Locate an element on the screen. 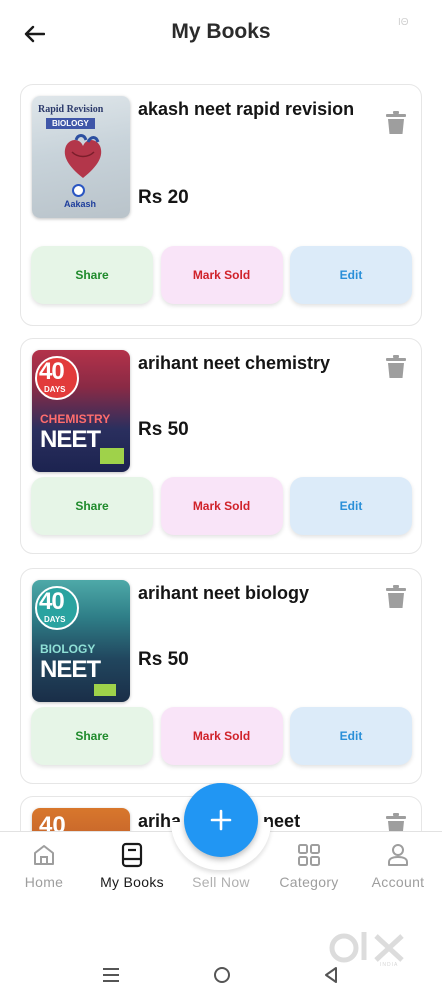 This screenshot has width=442, height=999. nav-label: Sell Now is located at coordinates (221, 882).